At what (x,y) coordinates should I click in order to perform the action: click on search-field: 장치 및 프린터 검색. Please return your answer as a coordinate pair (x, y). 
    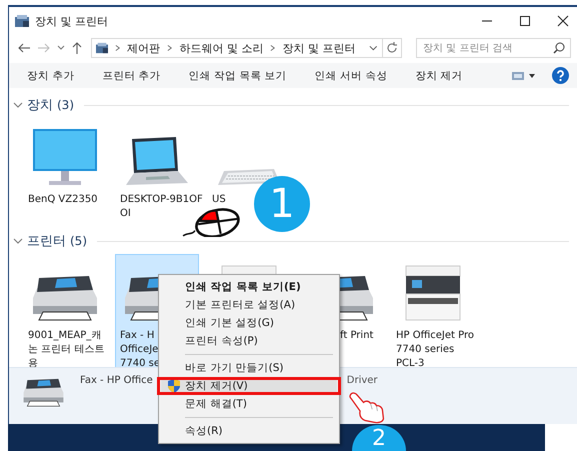
    Looking at the image, I should click on (493, 48).